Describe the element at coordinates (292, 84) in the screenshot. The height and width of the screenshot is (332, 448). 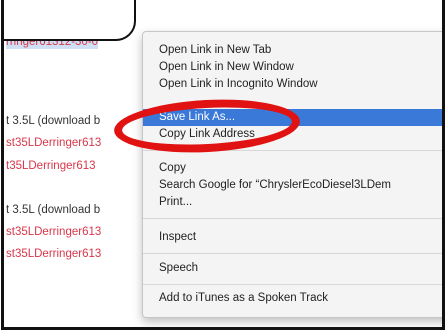
I see `menu-open-incognito: Open Link in Incognito Window` at that location.